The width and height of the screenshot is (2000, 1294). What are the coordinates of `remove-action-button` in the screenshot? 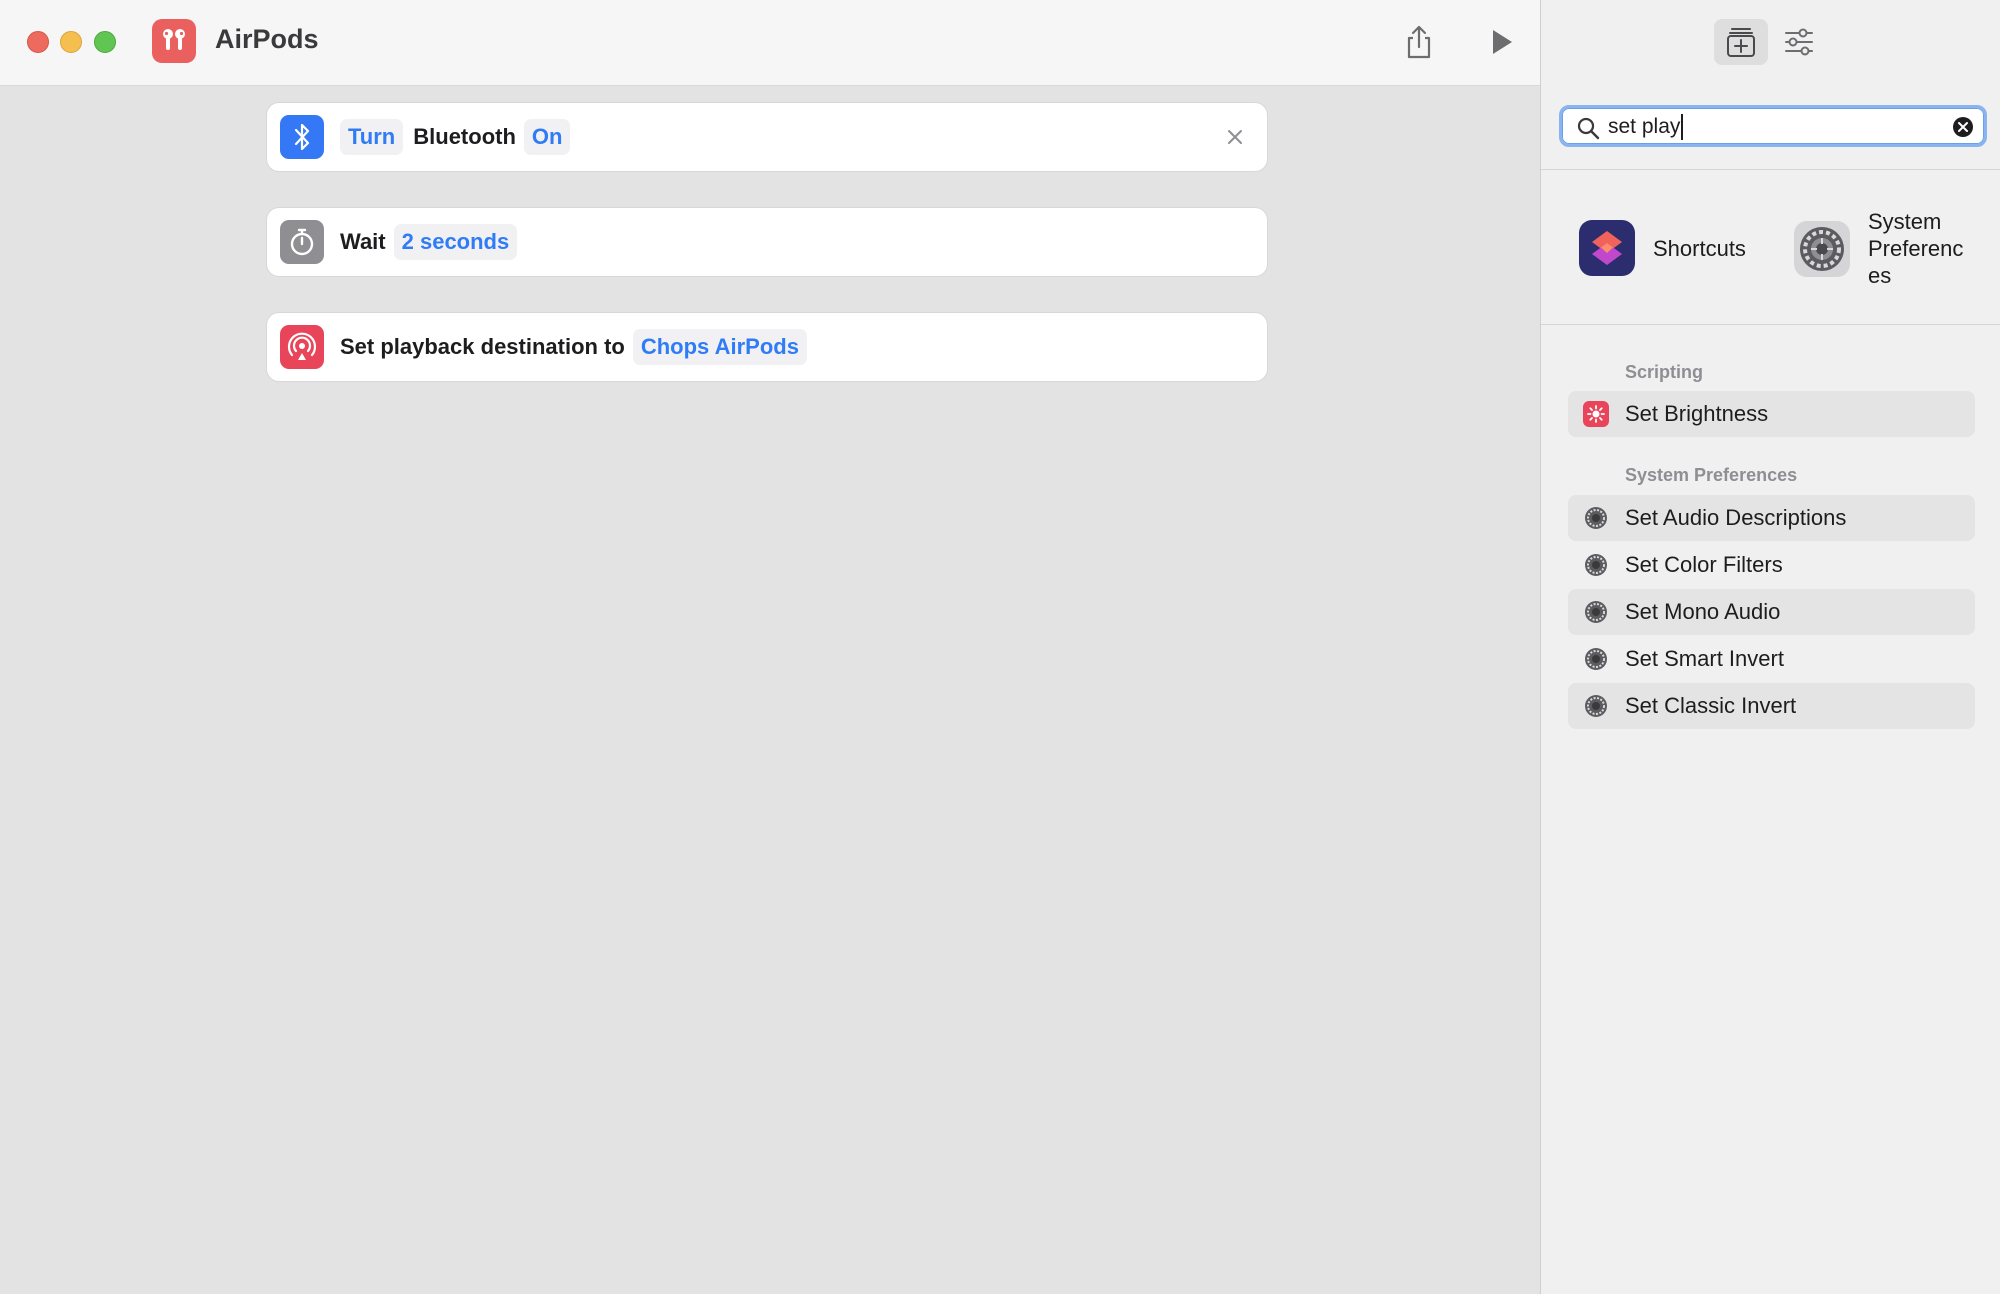 It's located at (1235, 137).